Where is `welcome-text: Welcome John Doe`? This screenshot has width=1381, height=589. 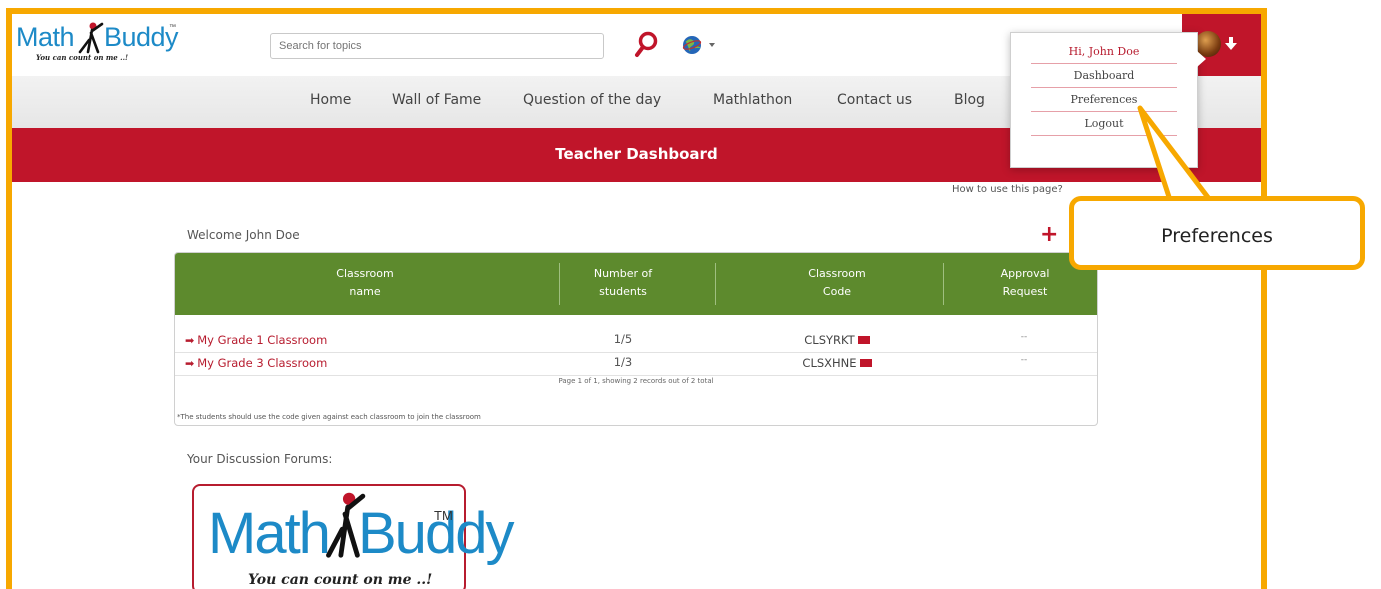
welcome-text: Welcome John Doe is located at coordinates (243, 235).